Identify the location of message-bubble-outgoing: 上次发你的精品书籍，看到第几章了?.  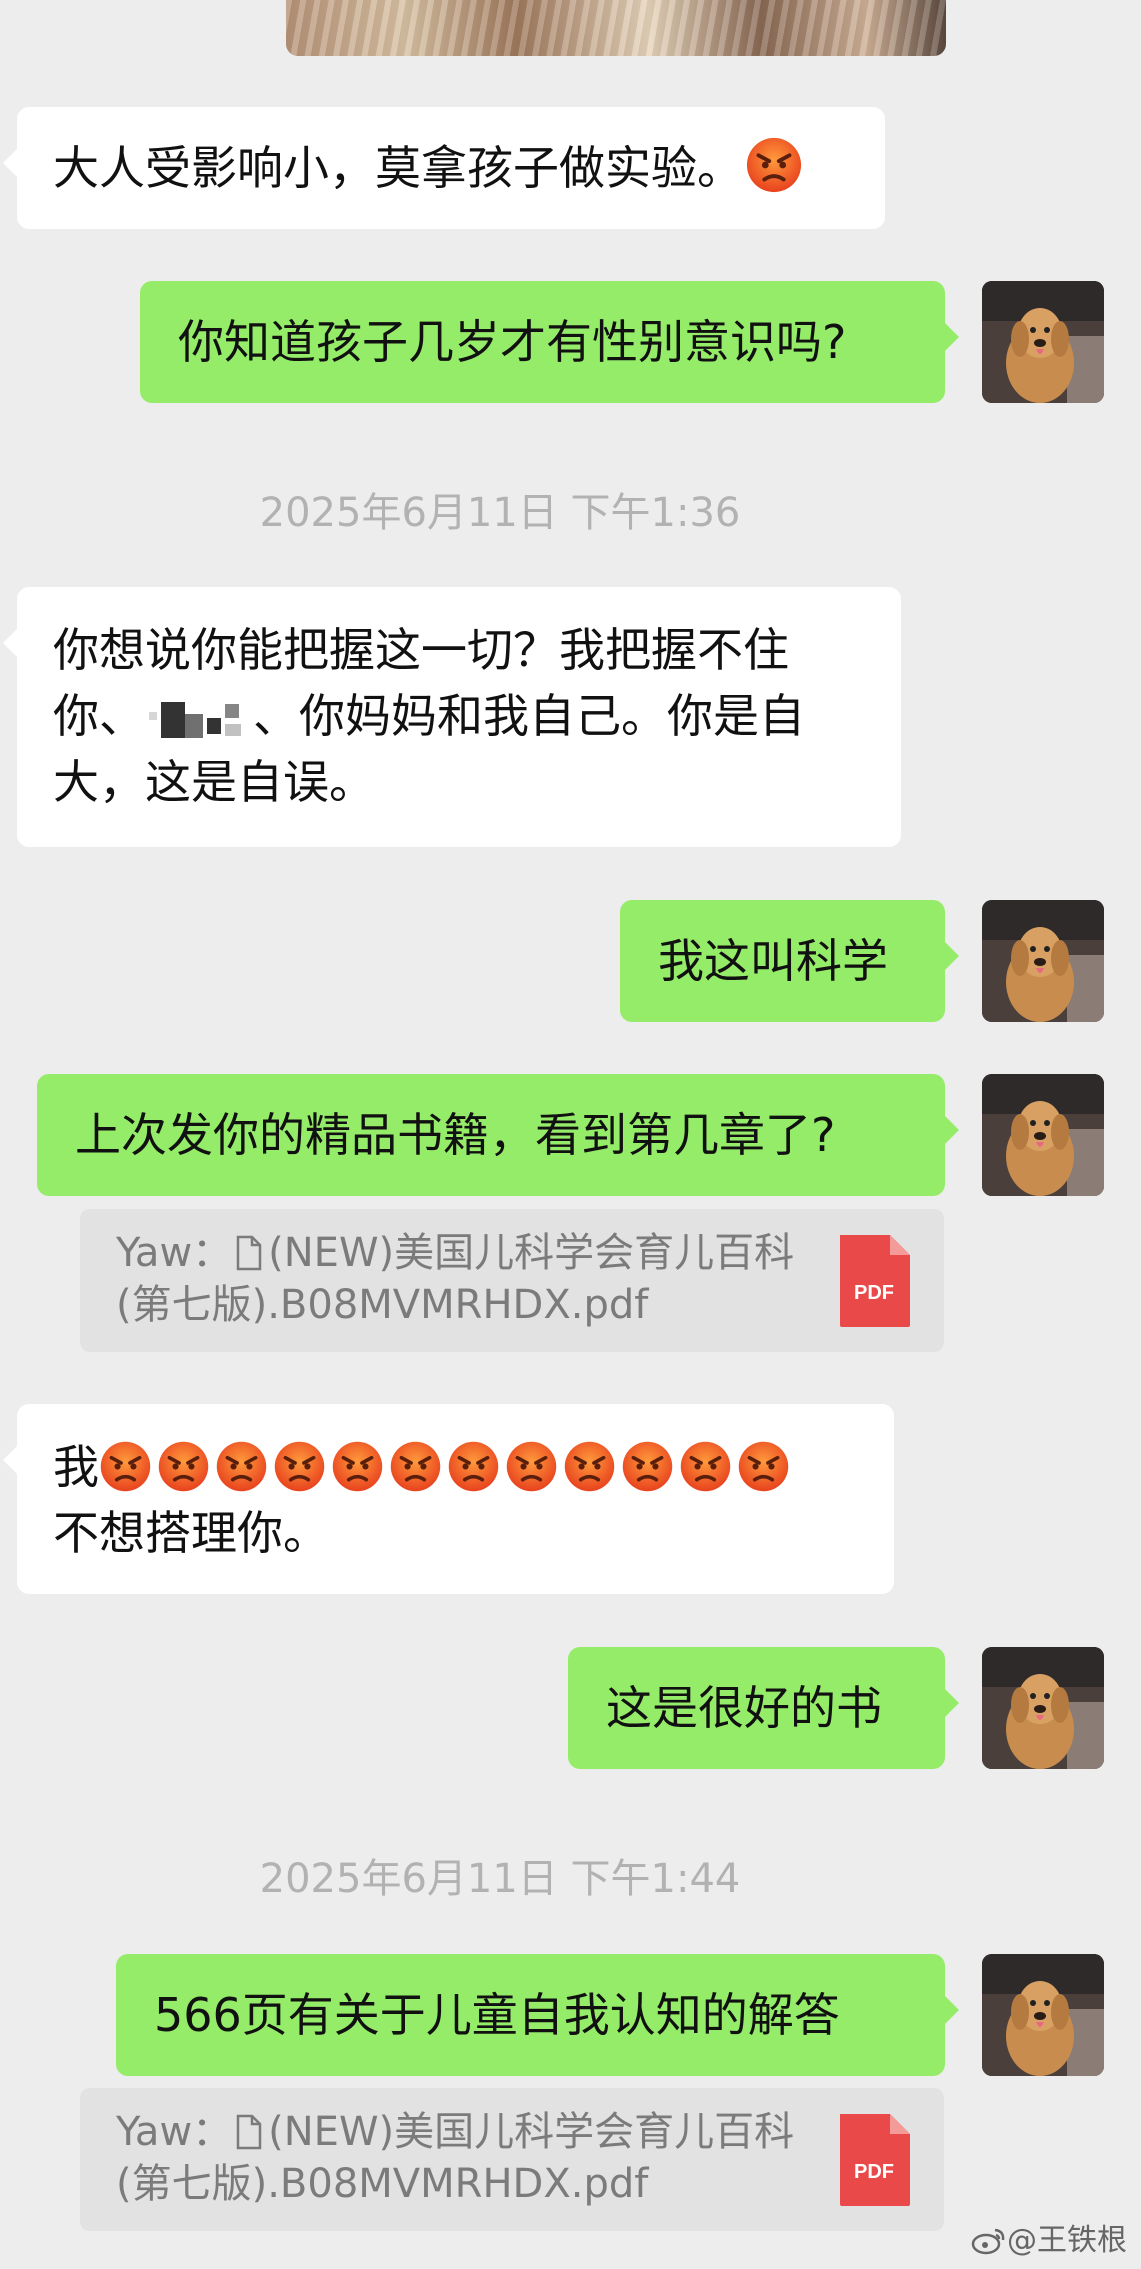
(498, 1135).